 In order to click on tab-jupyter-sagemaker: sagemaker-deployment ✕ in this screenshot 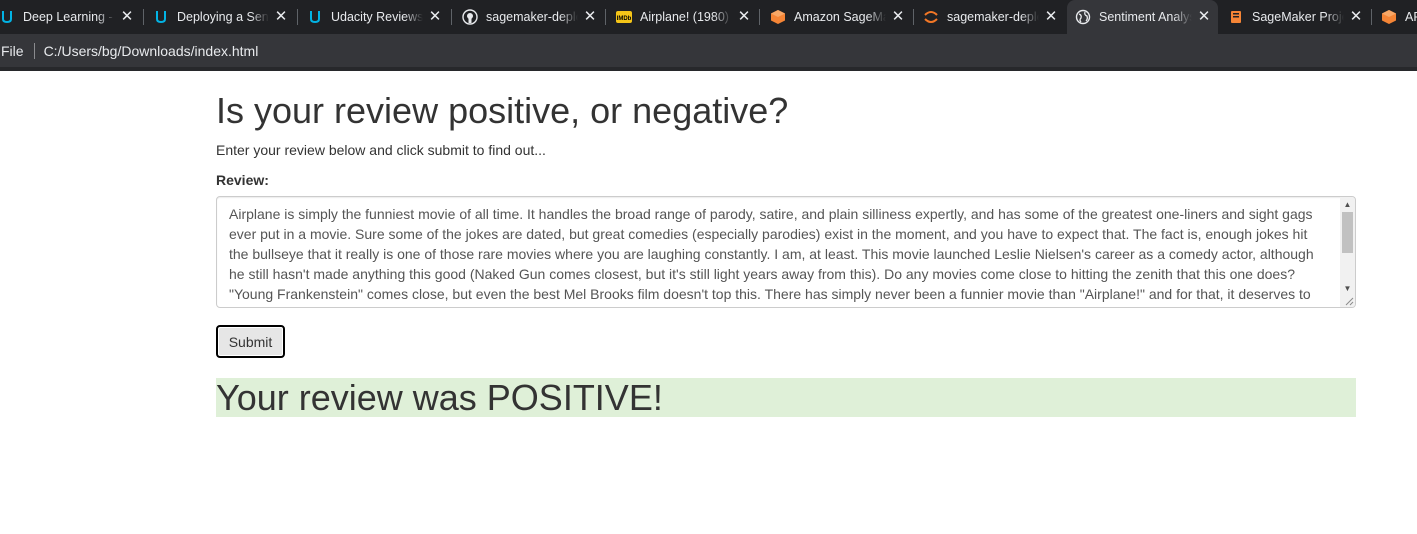, I will do `click(990, 17)`.